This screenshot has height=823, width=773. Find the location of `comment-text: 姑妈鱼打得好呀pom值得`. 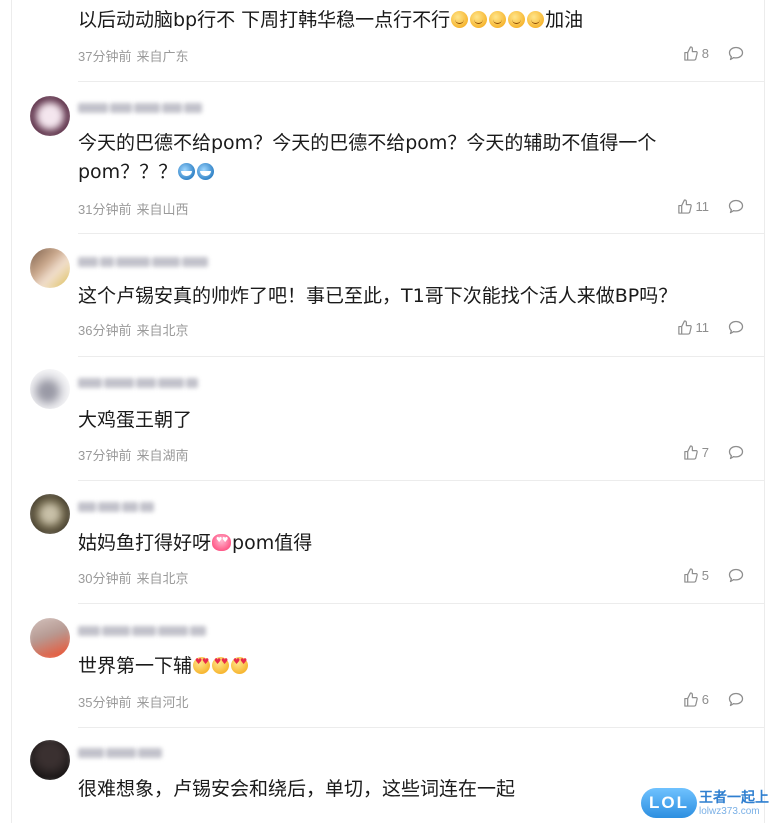

comment-text: 姑妈鱼打得好呀pom值得 is located at coordinates (388, 543).